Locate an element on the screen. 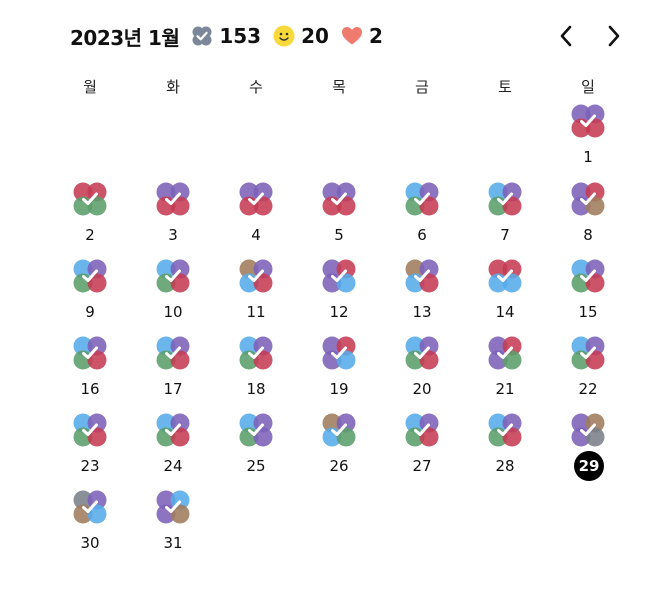 Image resolution: width=668 pixels, height=596 pixels. day-cell: 2 is located at coordinates (90, 215).